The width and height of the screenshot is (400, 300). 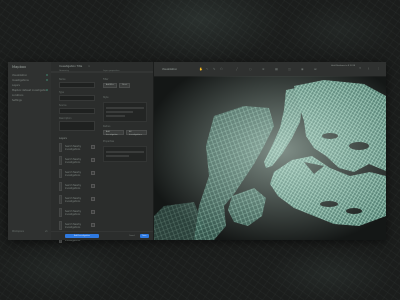 I want to click on sidebar-footer-version: v1, so click(x=46, y=231).